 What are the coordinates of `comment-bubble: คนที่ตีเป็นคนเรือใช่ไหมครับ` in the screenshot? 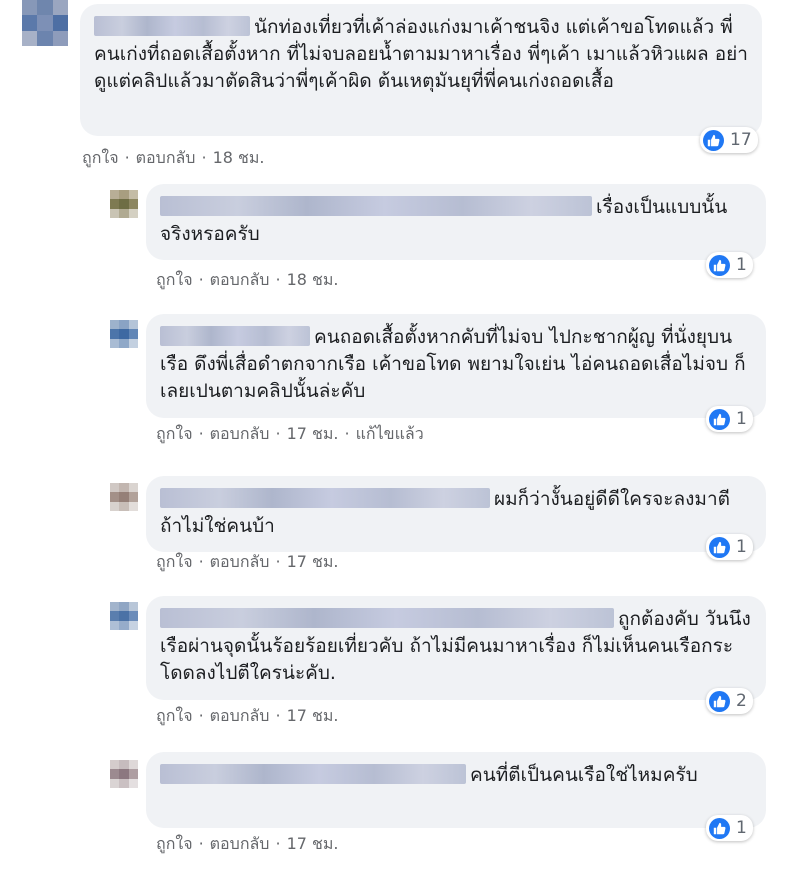 It's located at (456, 790).